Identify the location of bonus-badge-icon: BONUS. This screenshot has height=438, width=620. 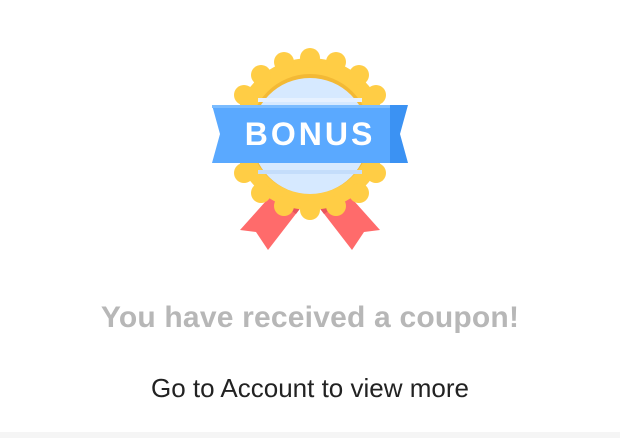
(310, 149).